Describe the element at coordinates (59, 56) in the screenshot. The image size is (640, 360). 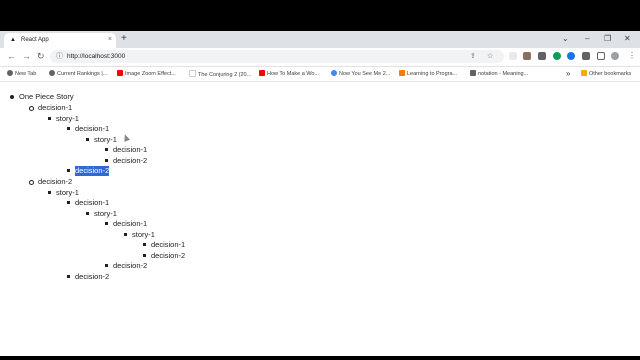
I see `site-info-icon: ⓘ` at that location.